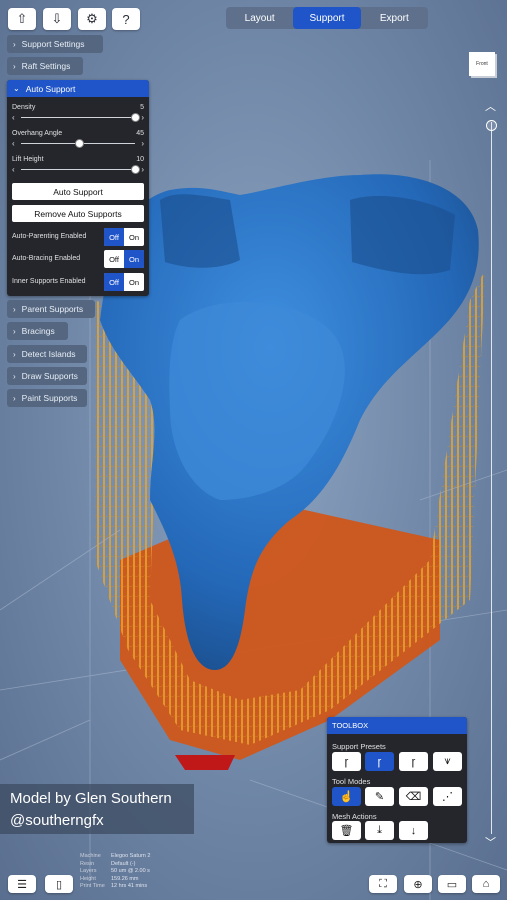 The width and height of the screenshot is (507, 900). What do you see at coordinates (57, 820) in the screenshot?
I see `credit-handle: @southerngfx` at bounding box center [57, 820].